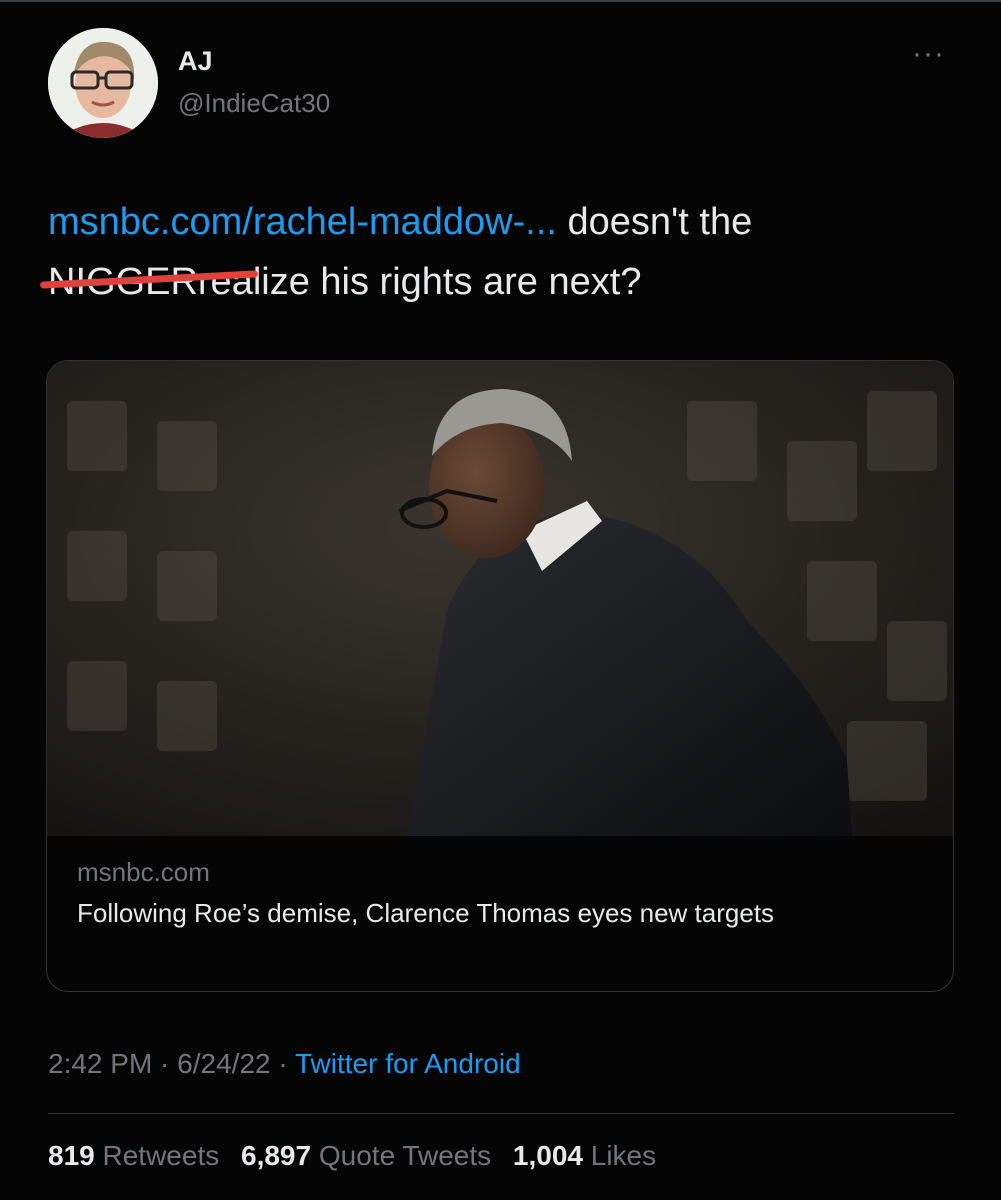 Image resolution: width=1001 pixels, height=1200 pixels. Describe the element at coordinates (143, 872) in the screenshot. I see `card-domain: msnbc.com` at that location.